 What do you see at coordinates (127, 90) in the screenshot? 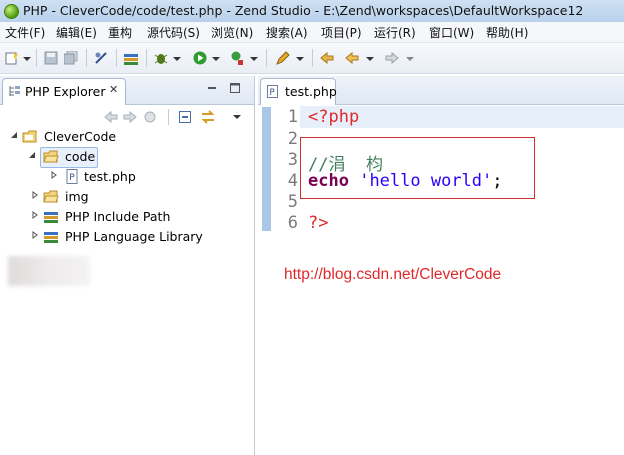
I see `php-explorer-tabbar: PHP Explorer ✕` at bounding box center [127, 90].